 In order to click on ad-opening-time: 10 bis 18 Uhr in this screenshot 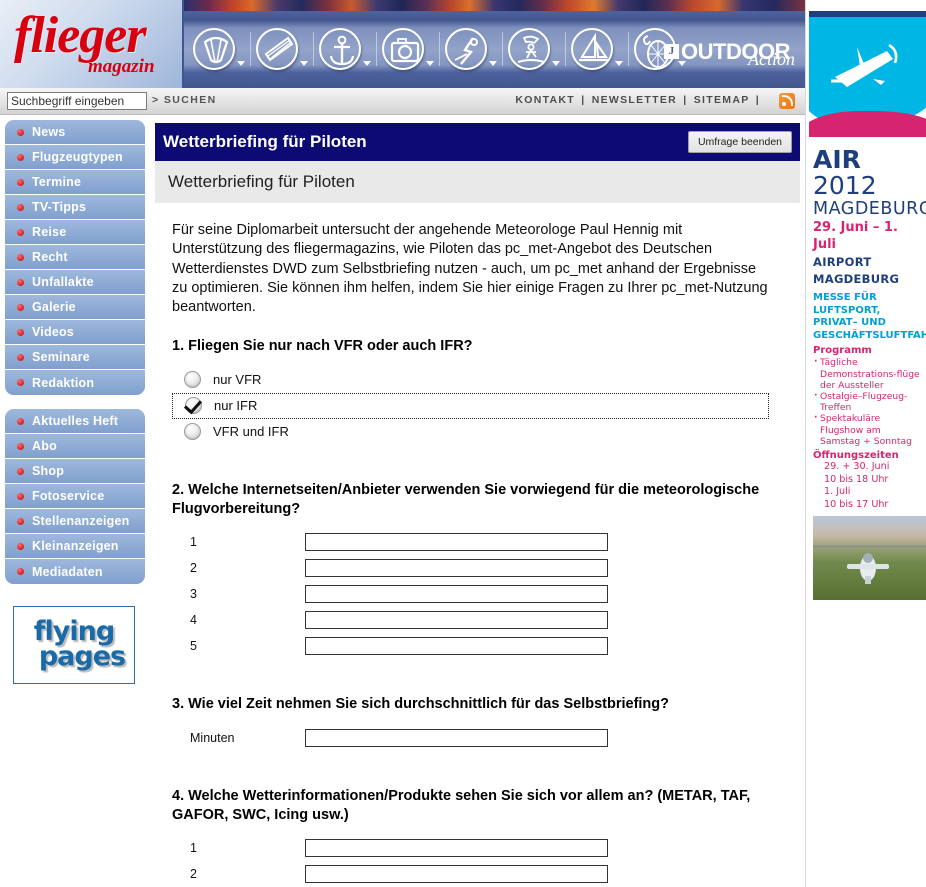, I will do `click(856, 479)`.